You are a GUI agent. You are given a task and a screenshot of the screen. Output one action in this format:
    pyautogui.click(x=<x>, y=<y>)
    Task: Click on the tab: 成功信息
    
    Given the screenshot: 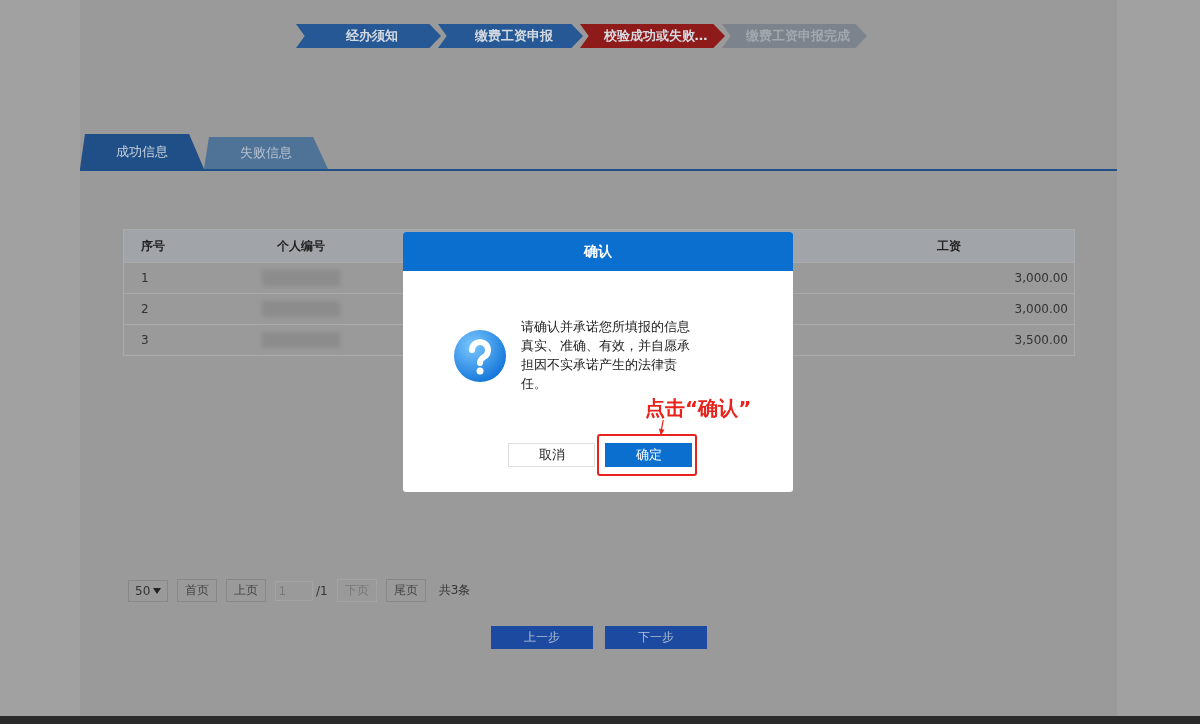 What is the action you would take?
    pyautogui.click(x=142, y=151)
    